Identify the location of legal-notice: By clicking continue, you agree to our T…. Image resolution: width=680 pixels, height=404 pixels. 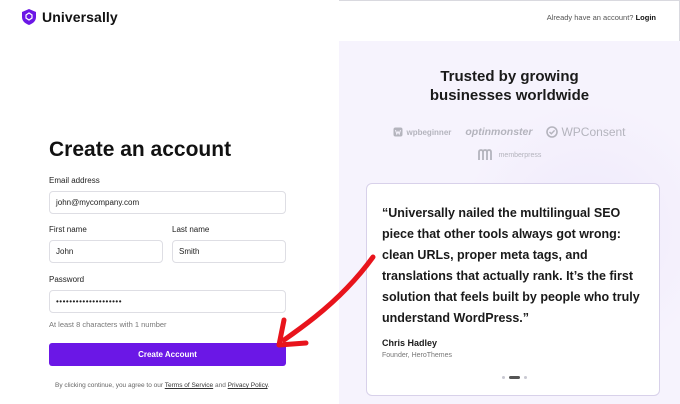
(162, 385).